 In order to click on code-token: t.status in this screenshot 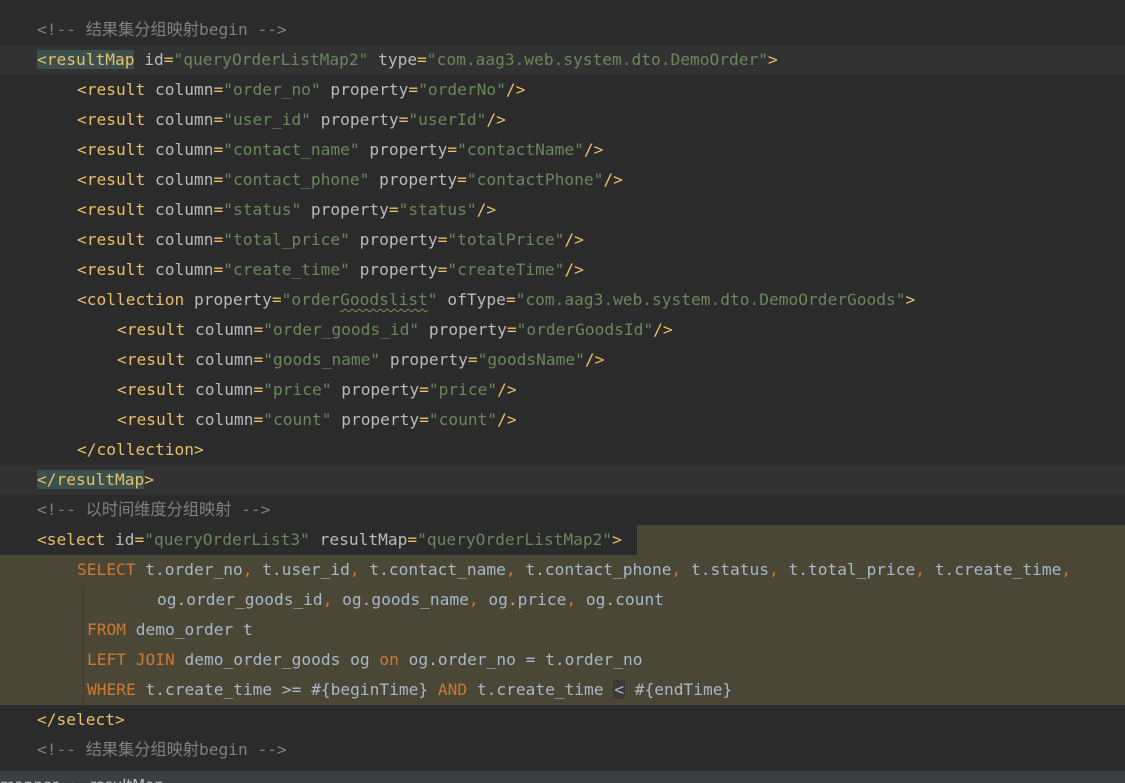, I will do `click(725, 569)`.